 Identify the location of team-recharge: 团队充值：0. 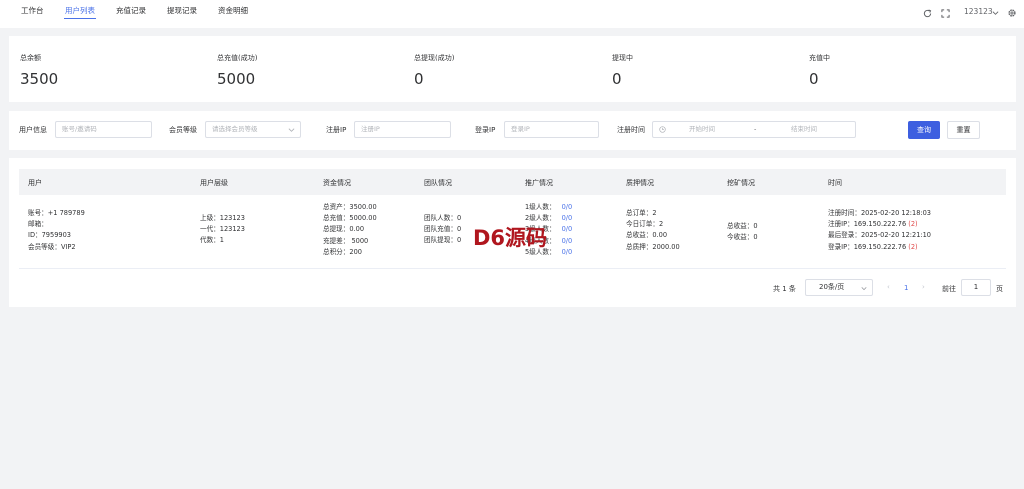
(443, 229).